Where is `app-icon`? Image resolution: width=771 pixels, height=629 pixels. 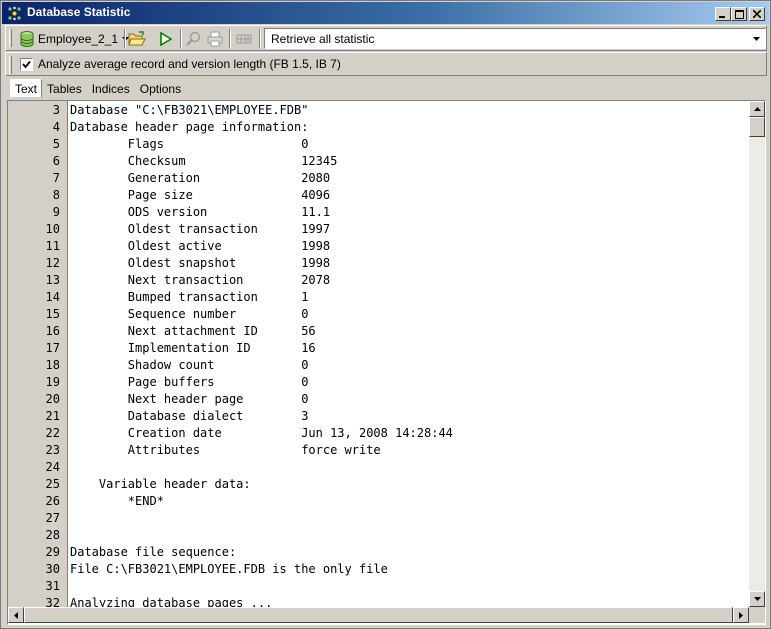
app-icon is located at coordinates (14, 13).